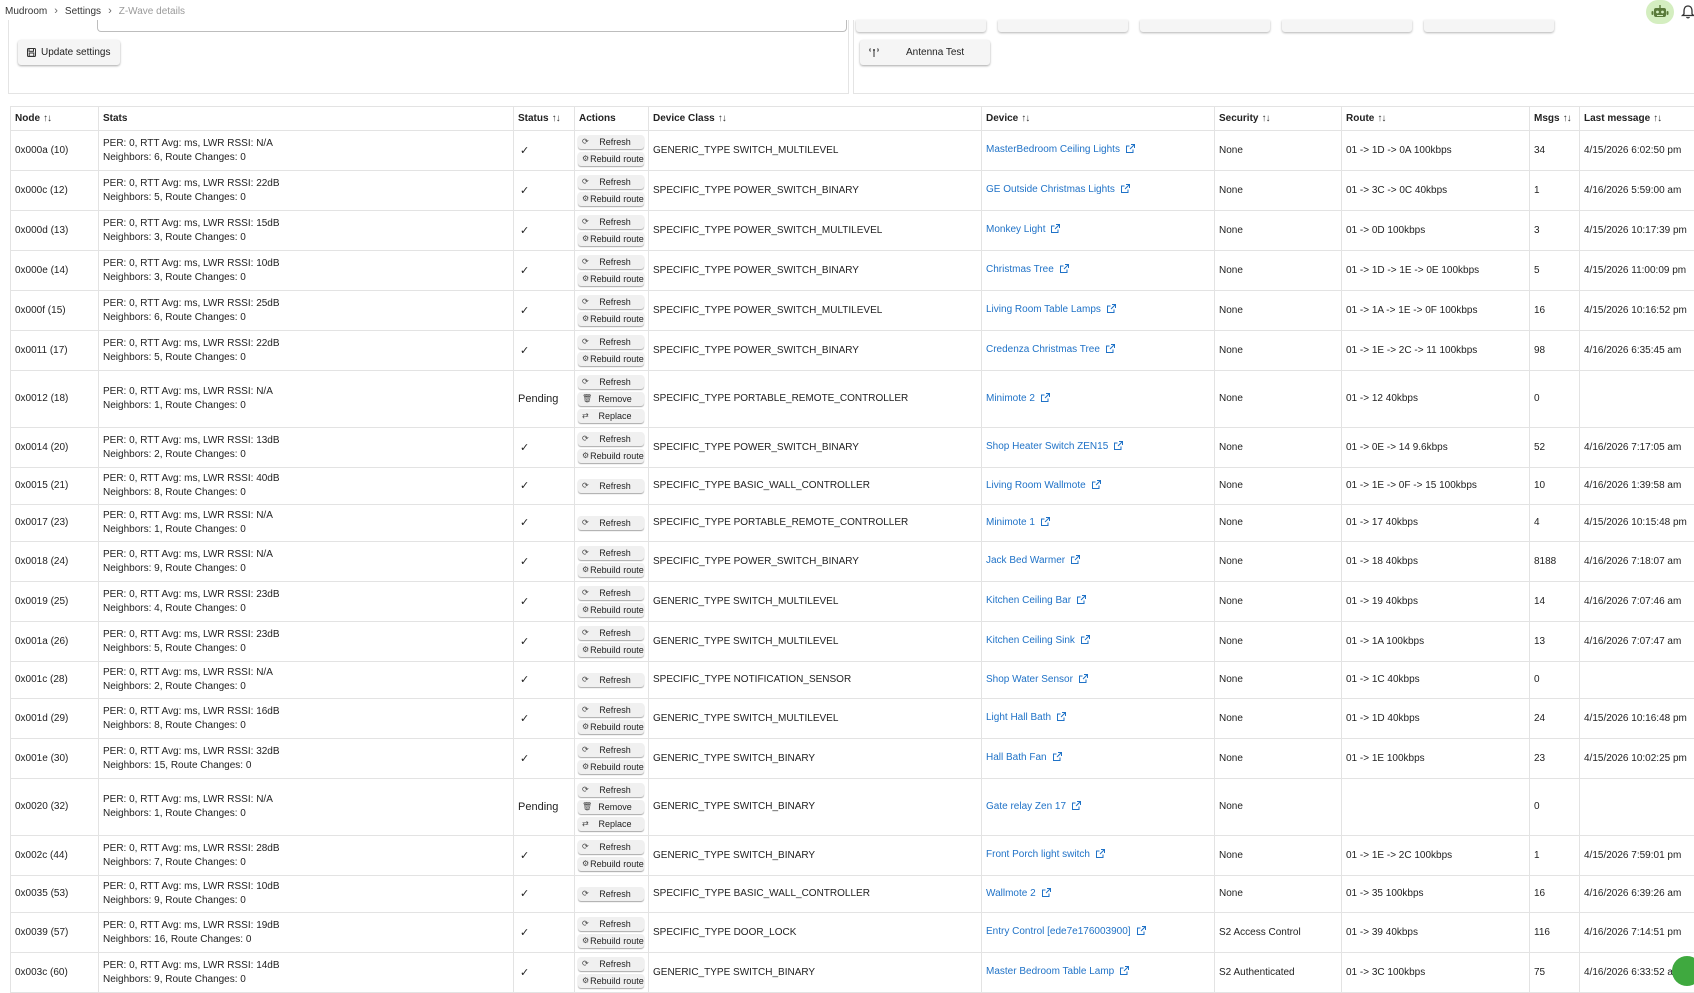  What do you see at coordinates (1011, 893) in the screenshot?
I see `device-link: Wallmote 2` at bounding box center [1011, 893].